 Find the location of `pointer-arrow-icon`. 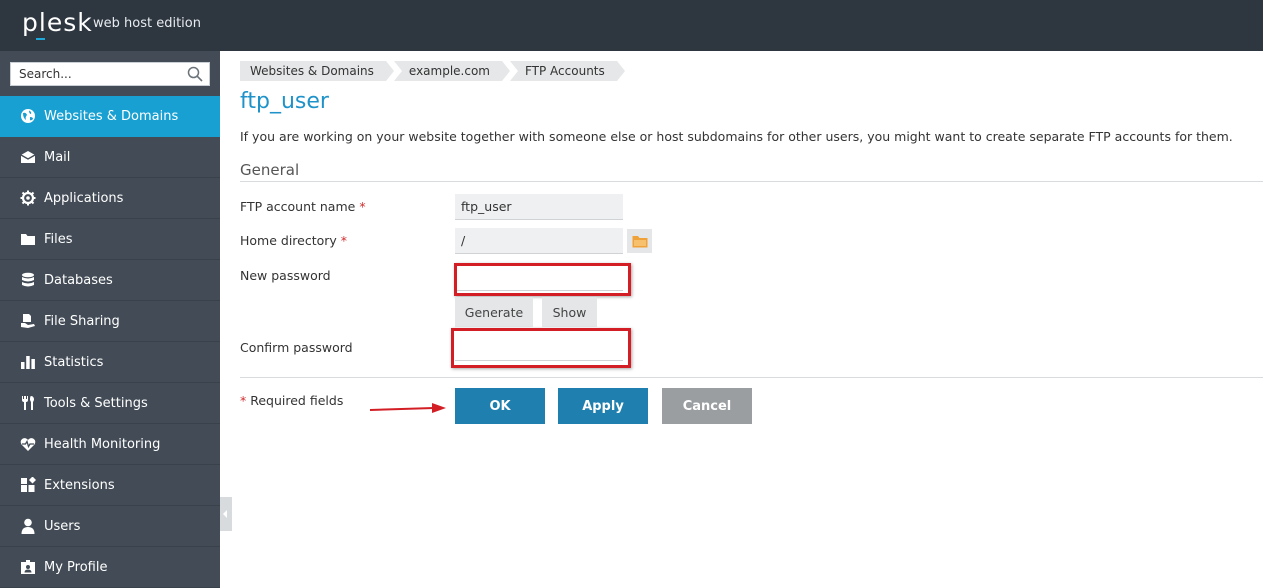

pointer-arrow-icon is located at coordinates (407, 408).